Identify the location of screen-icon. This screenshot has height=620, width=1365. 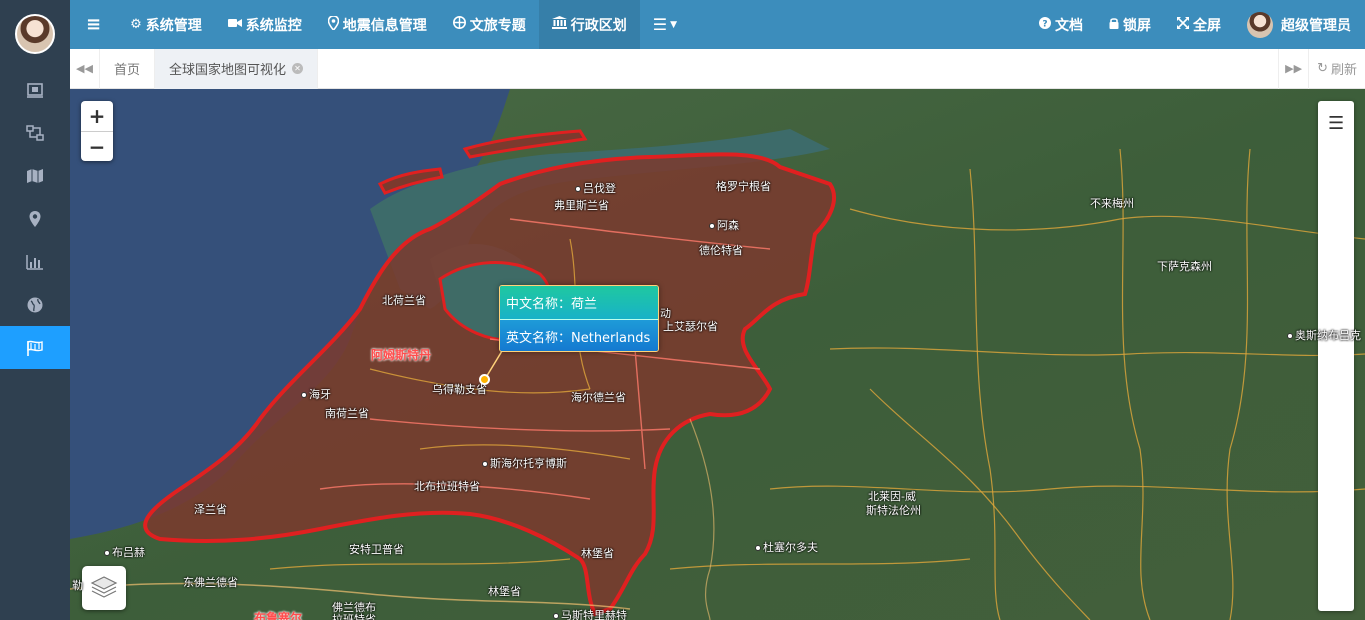
(35, 90).